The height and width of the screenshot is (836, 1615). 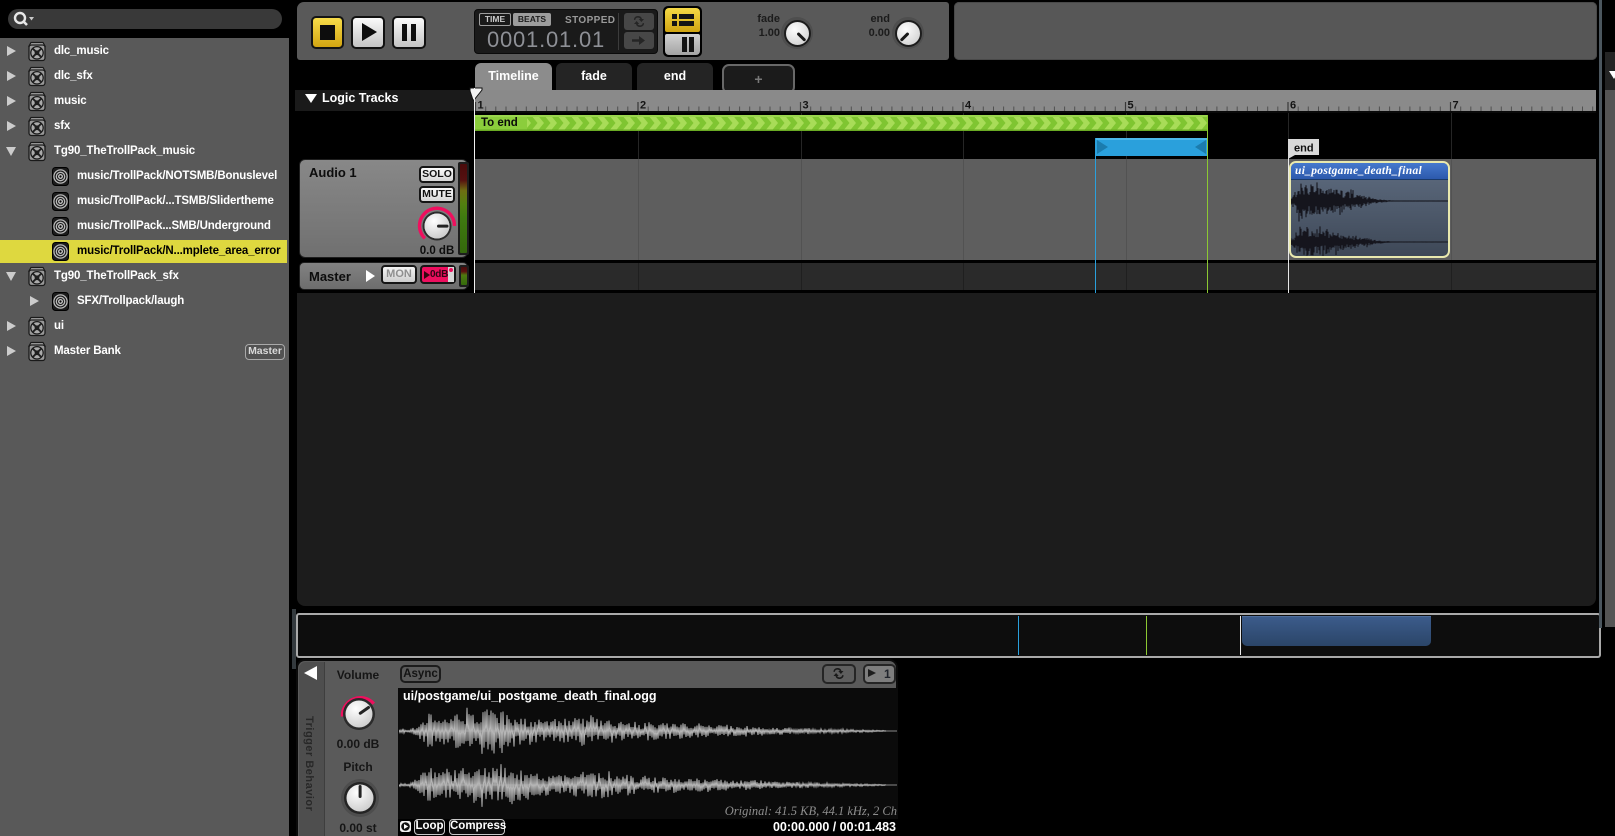 What do you see at coordinates (1304, 149) in the screenshot?
I see `svg-text: end` at bounding box center [1304, 149].